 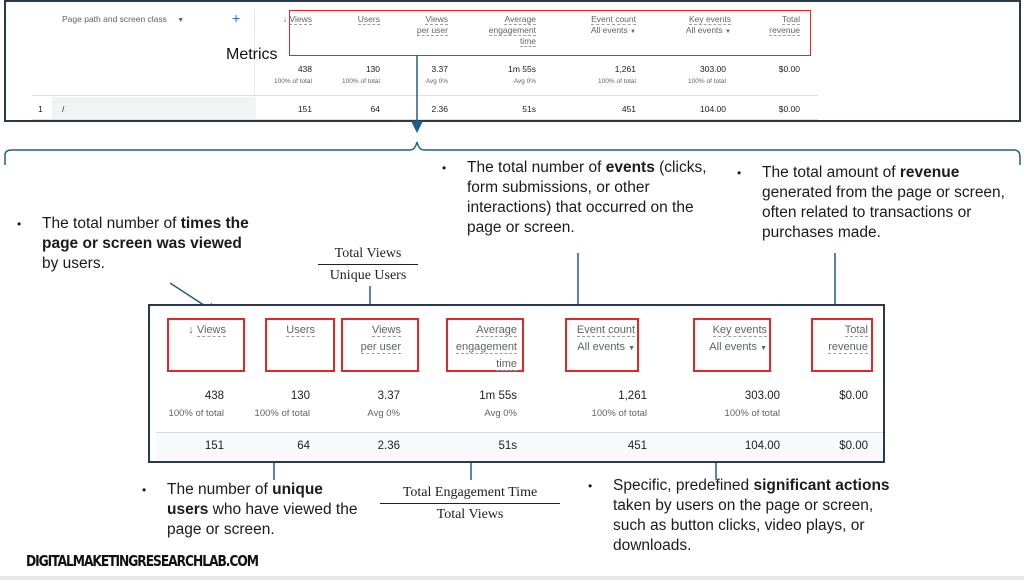 I want to click on col-views-header: ↓ Views, so click(x=198, y=330).